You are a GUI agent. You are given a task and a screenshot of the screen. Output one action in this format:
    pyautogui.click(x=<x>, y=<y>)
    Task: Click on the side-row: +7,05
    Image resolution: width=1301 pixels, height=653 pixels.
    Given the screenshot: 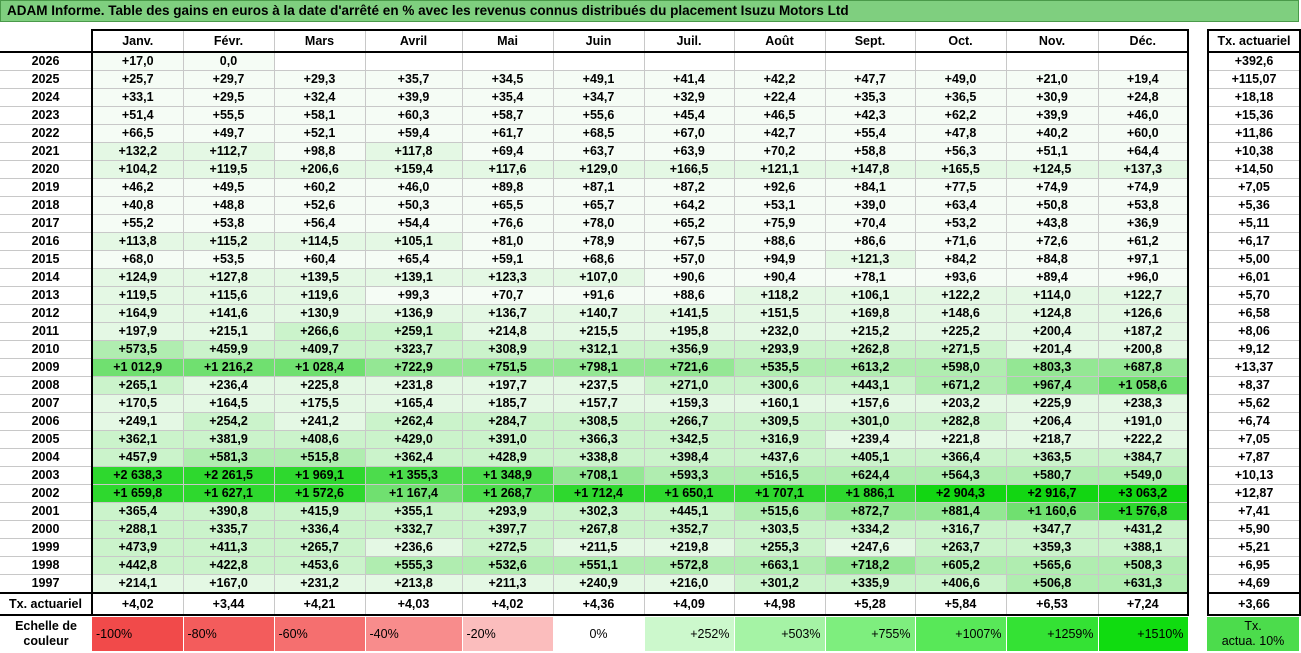 What is the action you would take?
    pyautogui.click(x=1254, y=439)
    